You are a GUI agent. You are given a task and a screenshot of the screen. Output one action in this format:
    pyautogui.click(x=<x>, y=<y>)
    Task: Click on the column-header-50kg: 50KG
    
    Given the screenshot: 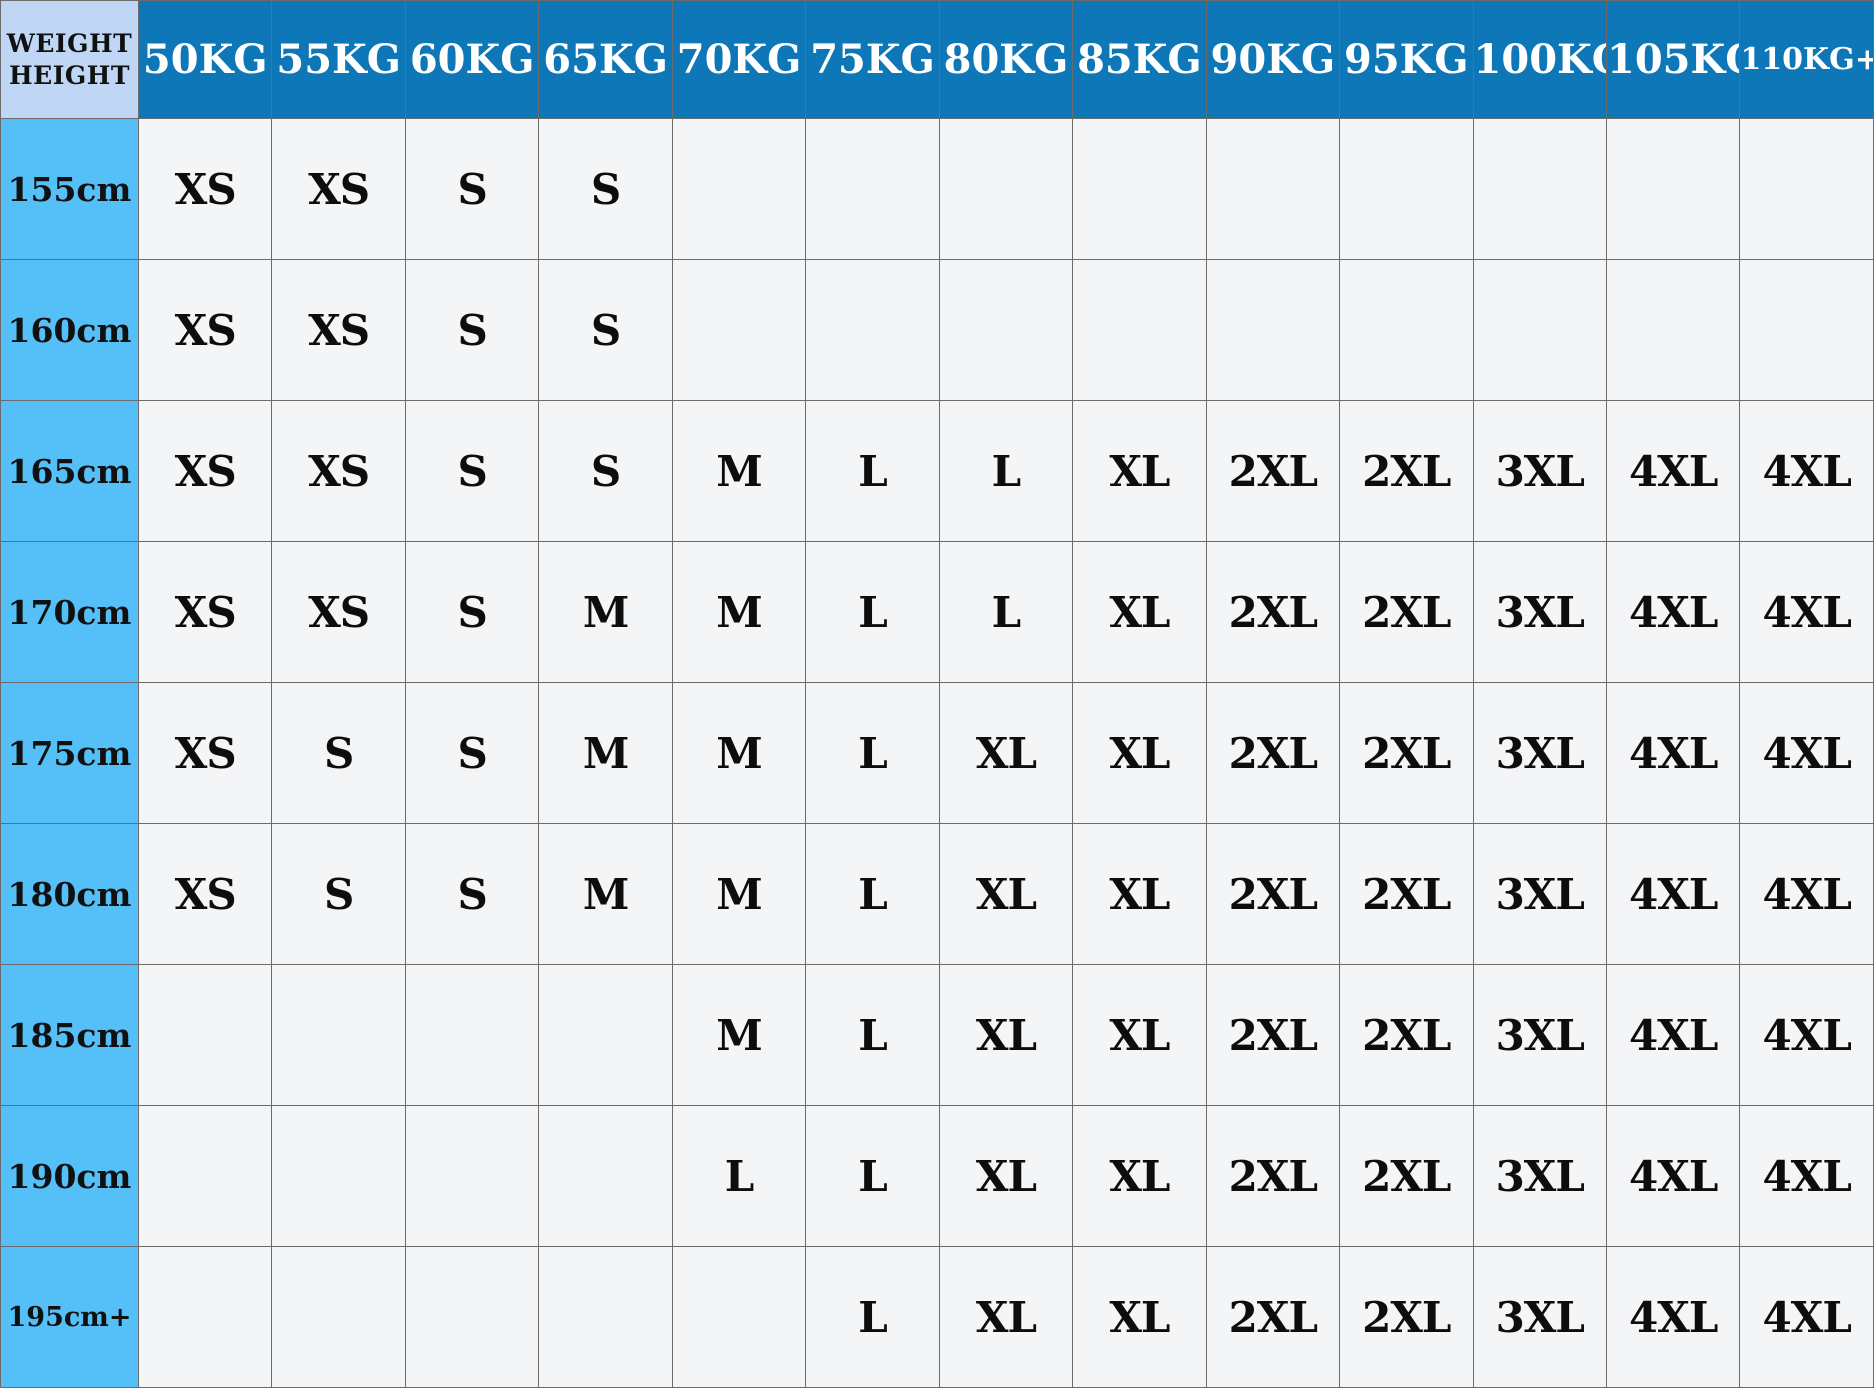 What is the action you would take?
    pyautogui.click(x=205, y=59)
    